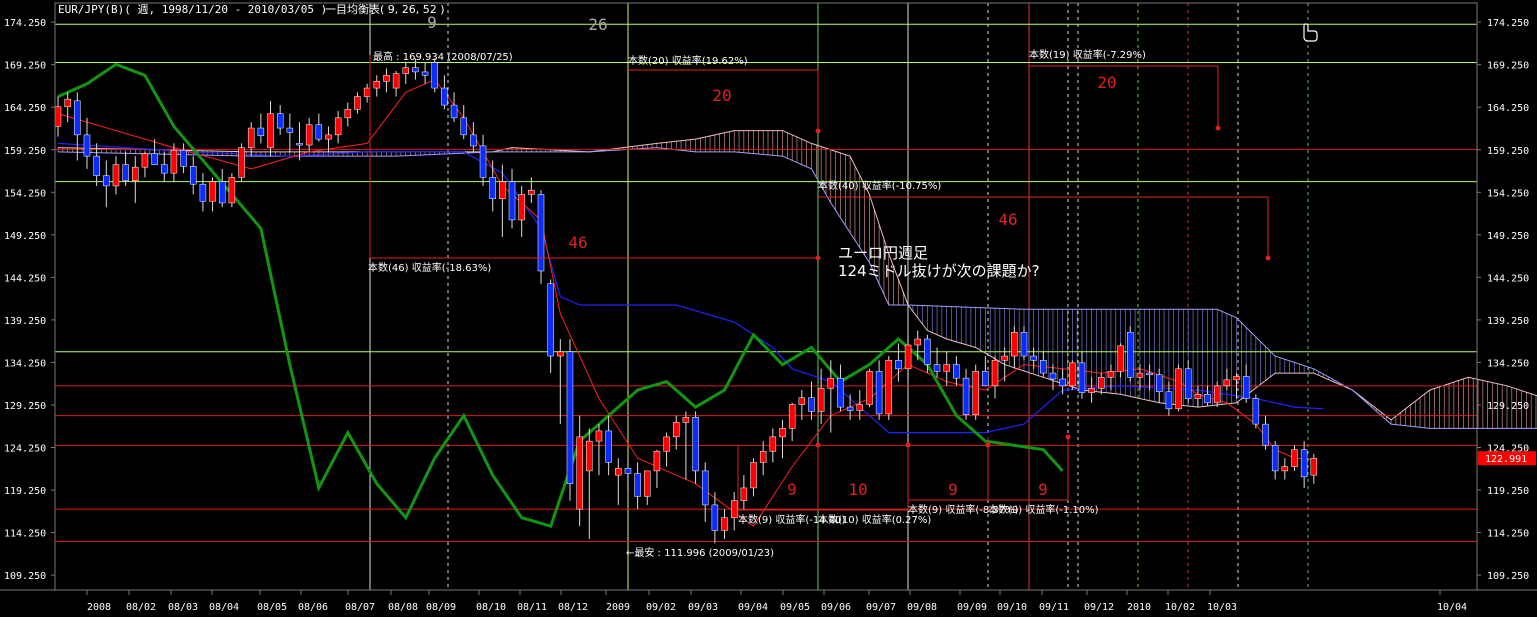 This screenshot has width=1537, height=617. What do you see at coordinates (1180, 607) in the screenshot?
I see `x-tick-label: 10/02` at bounding box center [1180, 607].